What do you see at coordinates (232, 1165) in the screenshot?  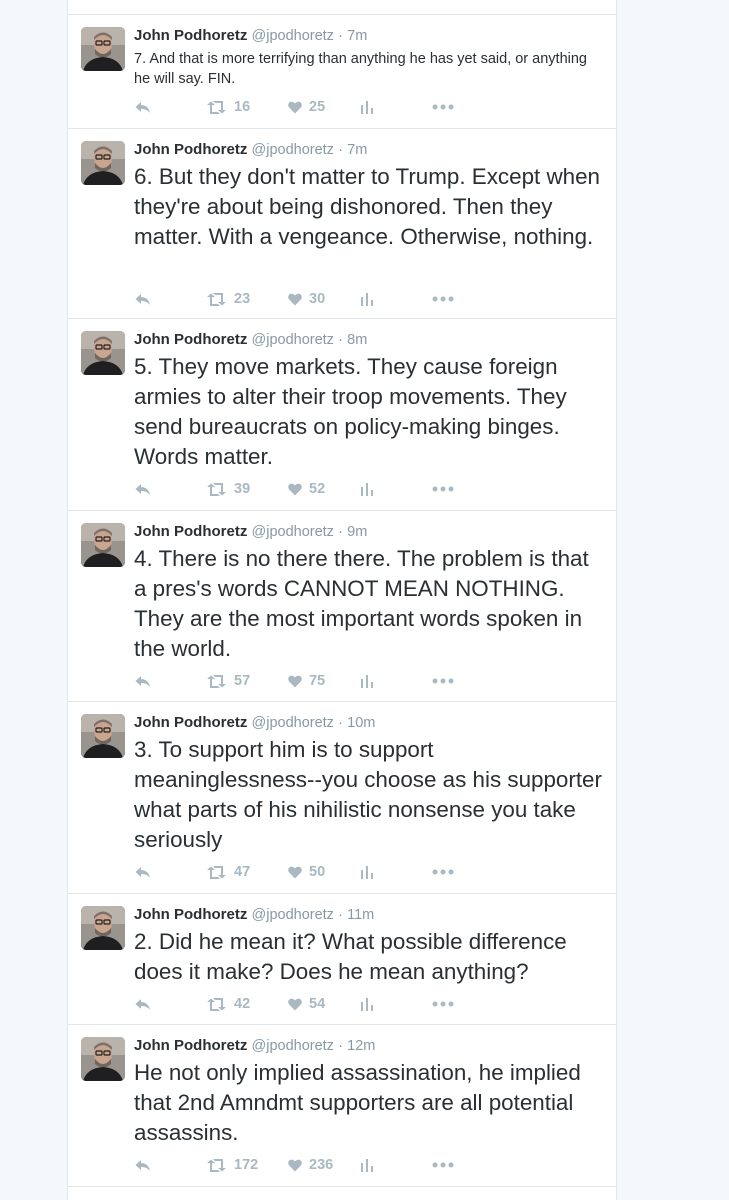 I see `retweet-button: 172` at bounding box center [232, 1165].